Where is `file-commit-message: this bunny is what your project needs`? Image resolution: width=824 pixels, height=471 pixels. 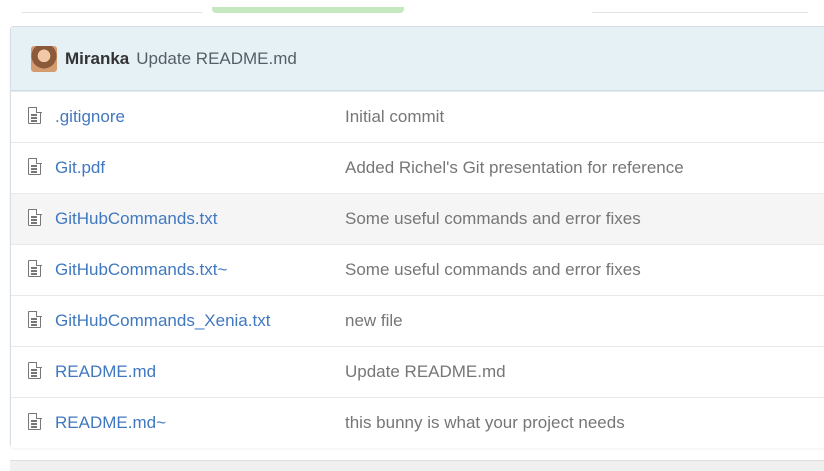 file-commit-message: this bunny is what your project needs is located at coordinates (485, 423).